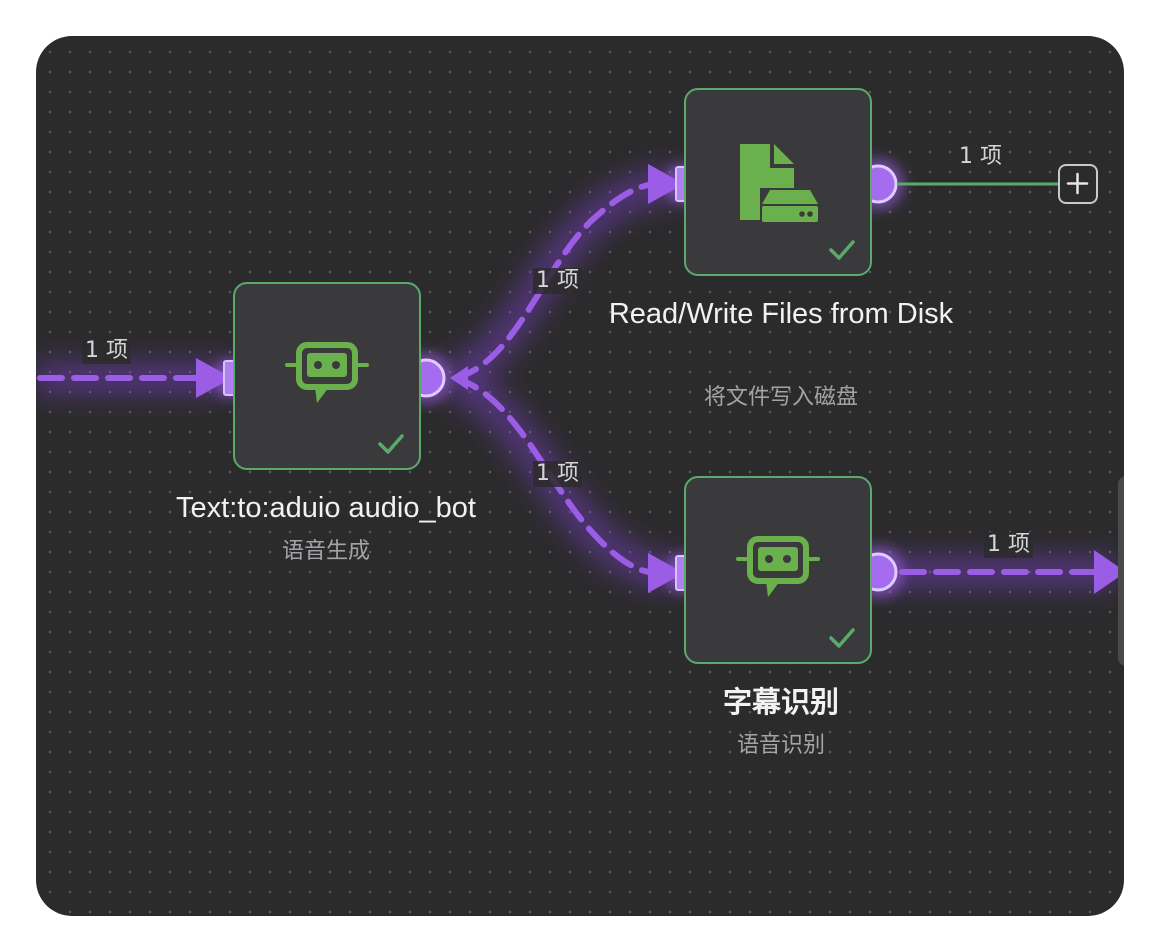  I want to click on node-subtitle-text-to-audio: 语音生成, so click(325, 551).